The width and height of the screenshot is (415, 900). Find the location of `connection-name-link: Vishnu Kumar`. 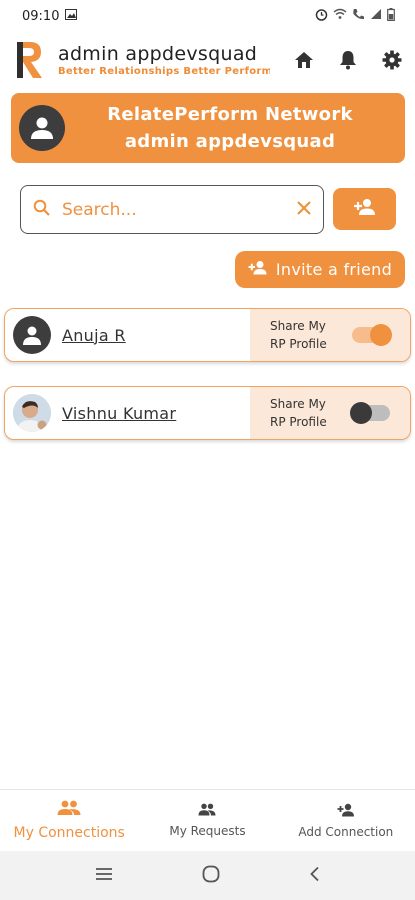

connection-name-link: Vishnu Kumar is located at coordinates (156, 413).